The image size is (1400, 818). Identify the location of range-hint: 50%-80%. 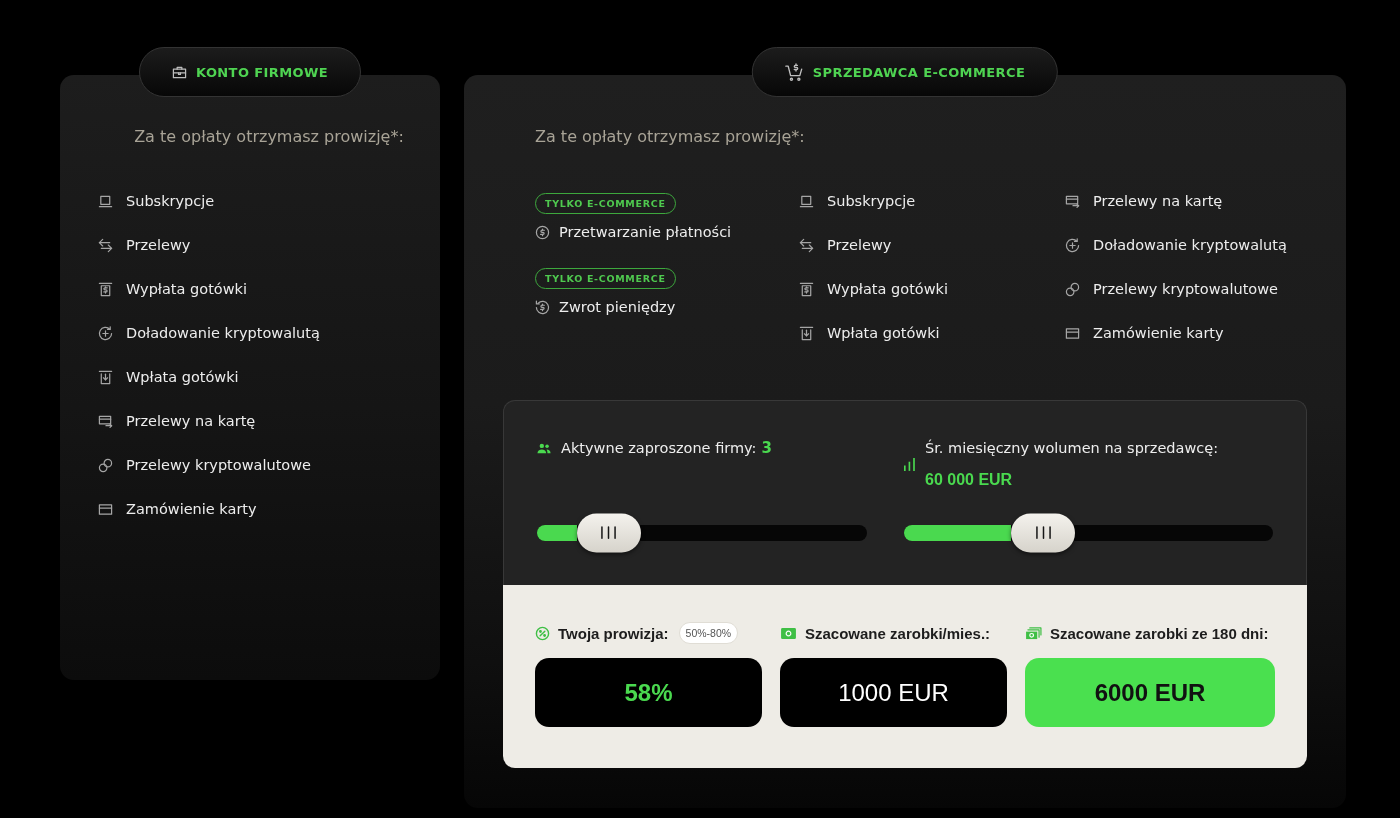
(708, 633).